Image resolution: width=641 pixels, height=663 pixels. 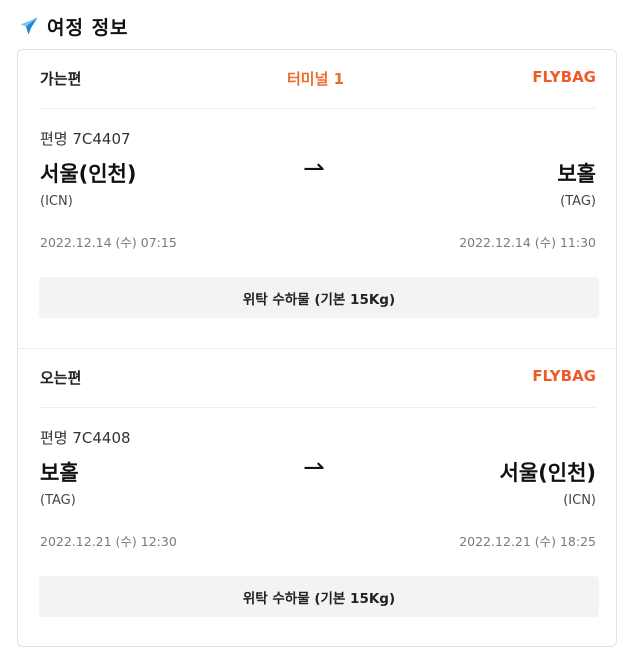 I want to click on outbound-departure-time: 2022.12.14 (수) 07:15, so click(x=108, y=242).